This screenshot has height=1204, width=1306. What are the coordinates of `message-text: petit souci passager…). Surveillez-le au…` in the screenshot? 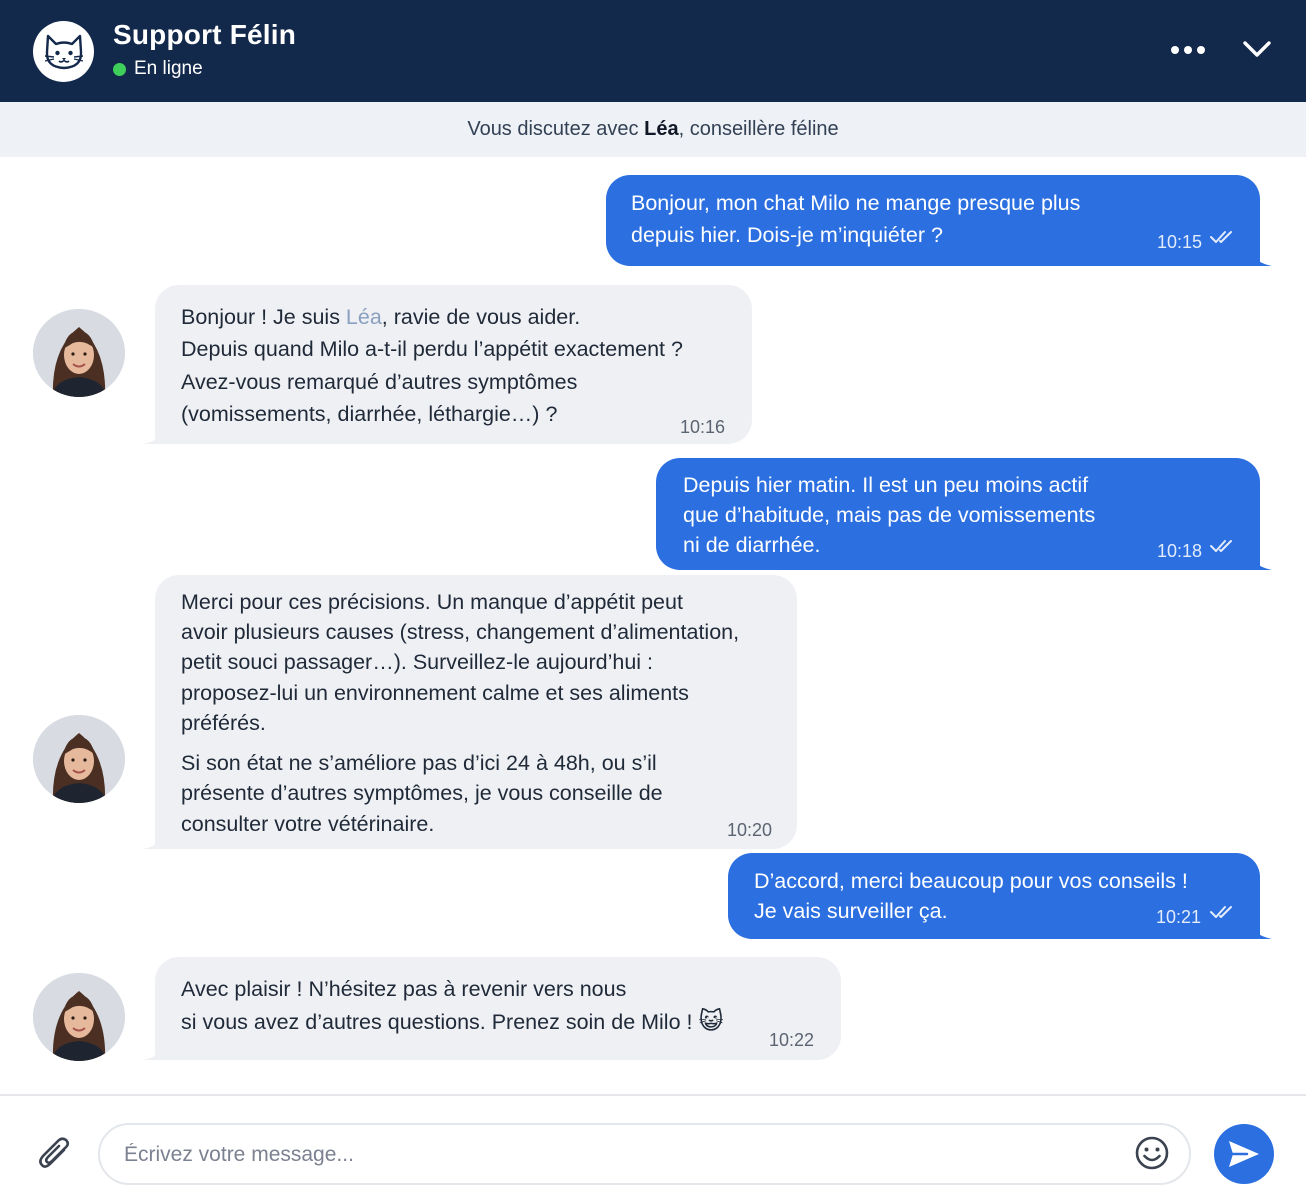 It's located at (417, 662).